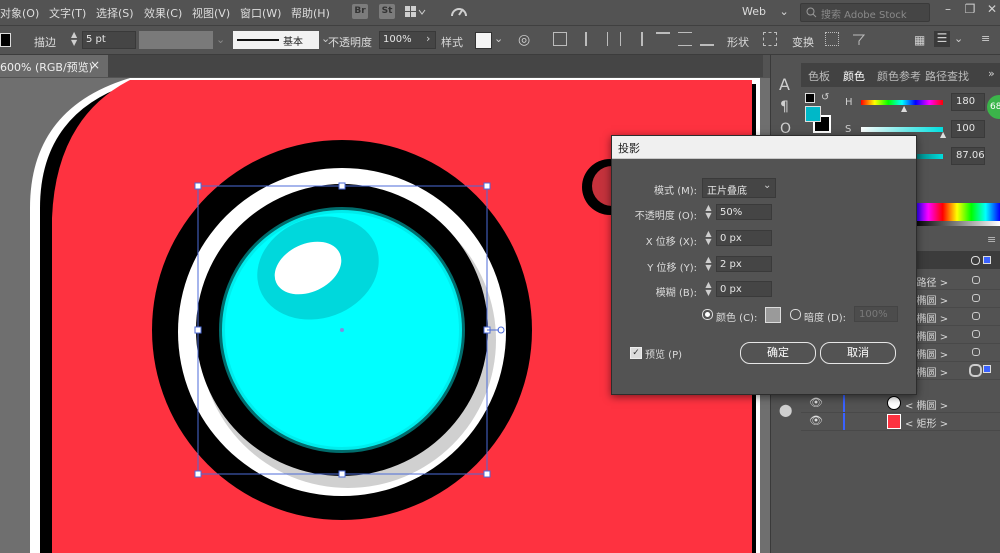 The height and width of the screenshot is (553, 1000). Describe the element at coordinates (919, 40) in the screenshot. I see `panel-layout-icon: ▦` at that location.